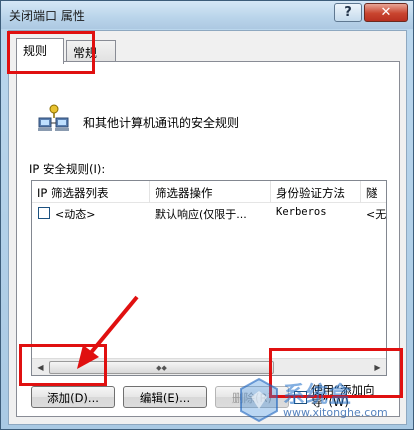  What do you see at coordinates (44, 213) in the screenshot?
I see `rule-checkbox` at bounding box center [44, 213].